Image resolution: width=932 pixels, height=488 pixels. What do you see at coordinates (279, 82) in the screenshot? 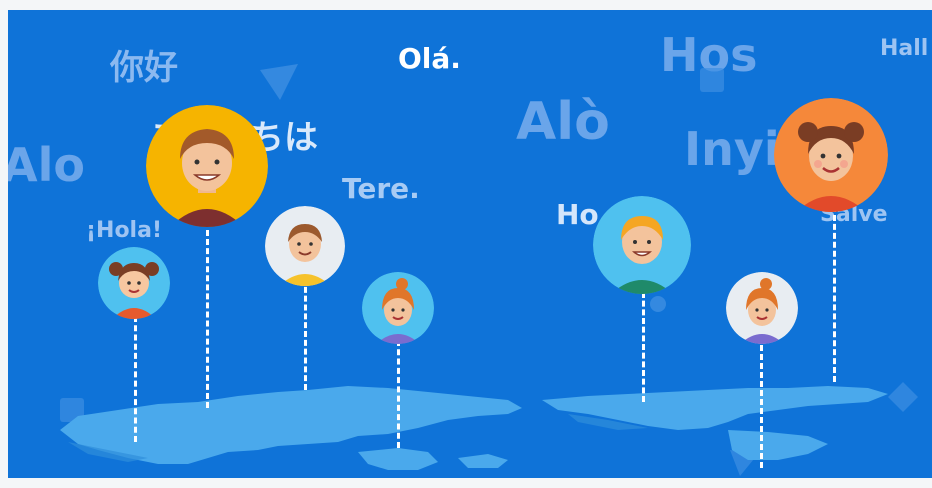
I see `triangle-shape` at bounding box center [279, 82].